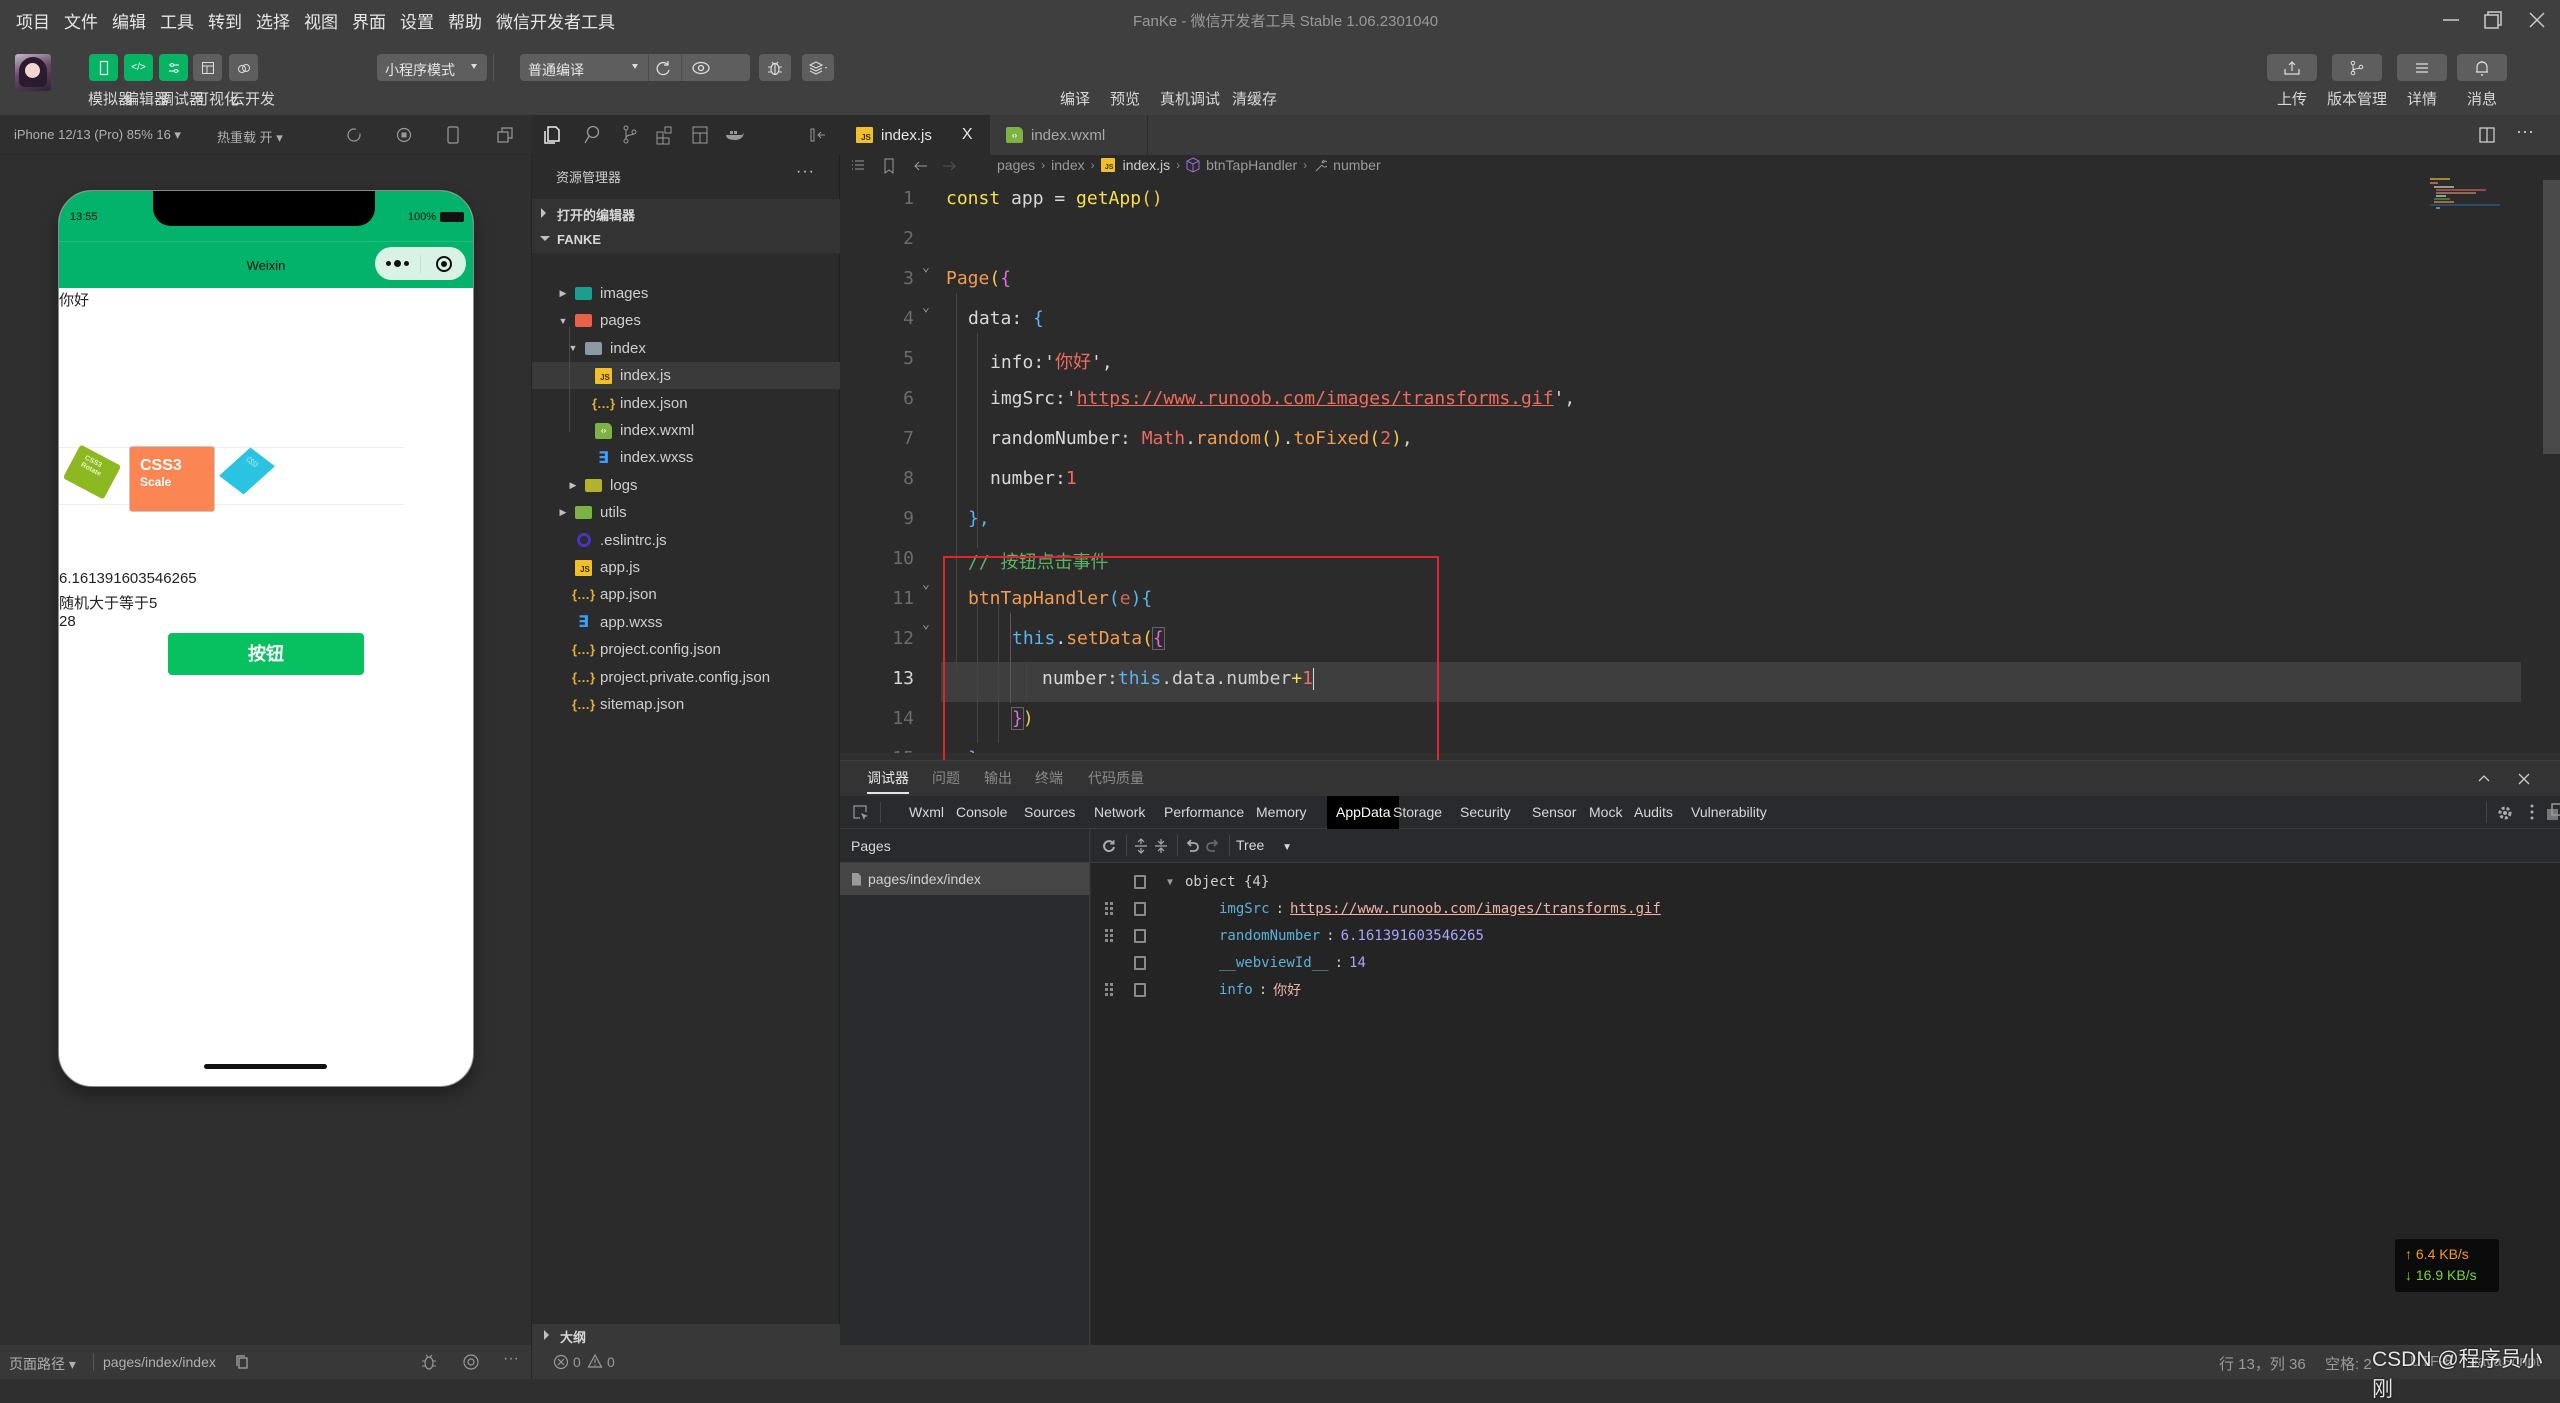  What do you see at coordinates (242, 1362) in the screenshot?
I see `copy-path-button` at bounding box center [242, 1362].